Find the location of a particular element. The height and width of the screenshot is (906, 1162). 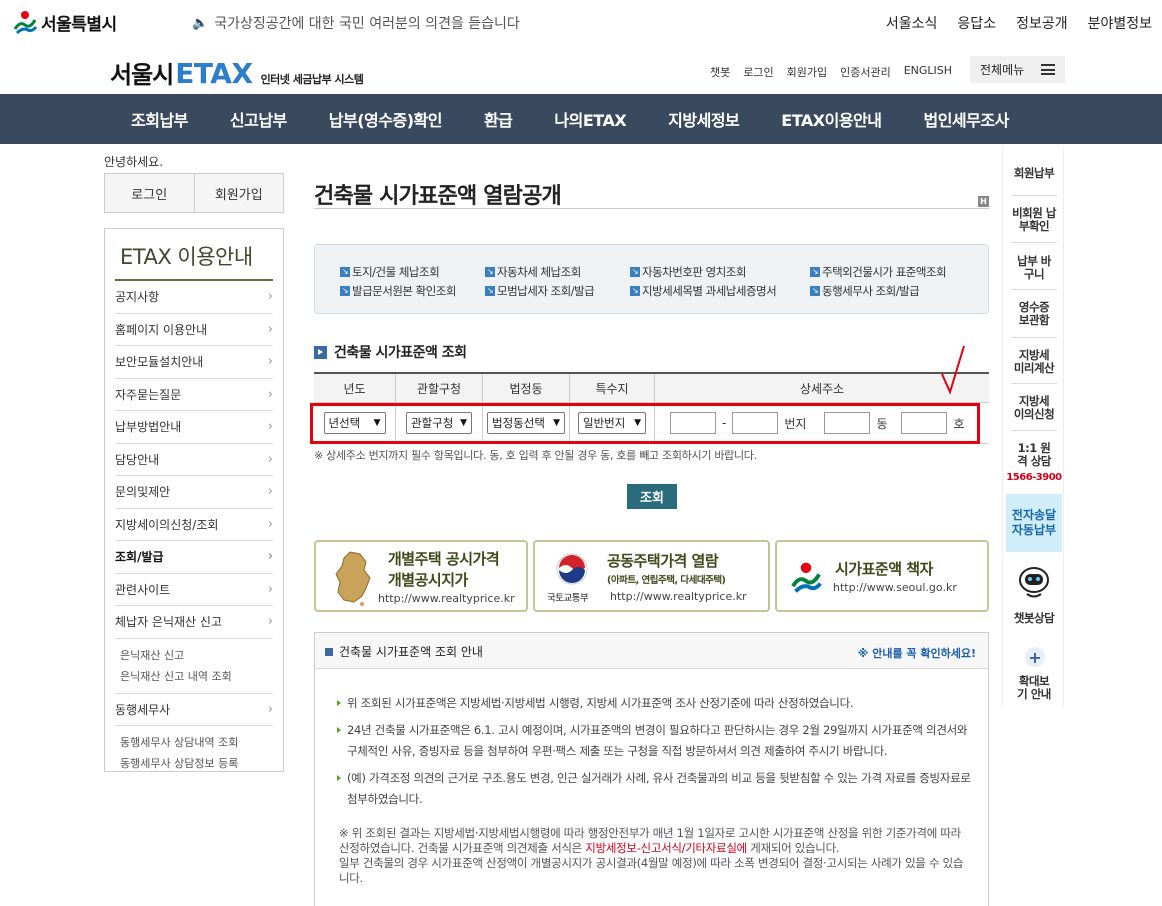

quicklink-tax-advisor: ↘ 동행세무사 조회/발급 is located at coordinates (900, 291).